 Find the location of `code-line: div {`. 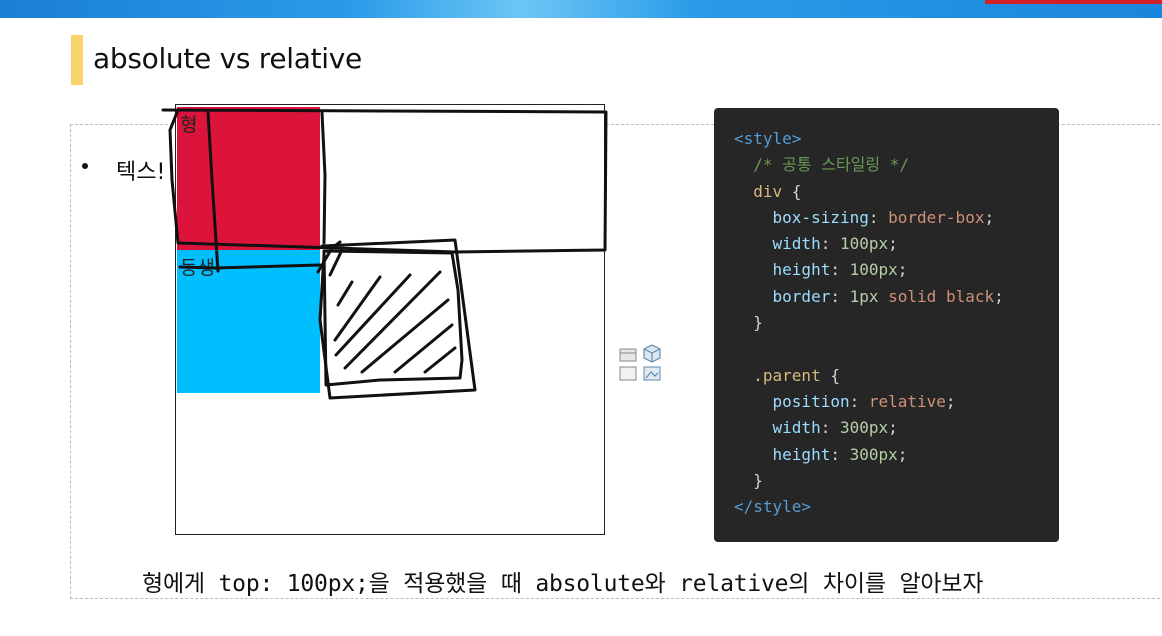

code-line: div { is located at coordinates (896, 192).